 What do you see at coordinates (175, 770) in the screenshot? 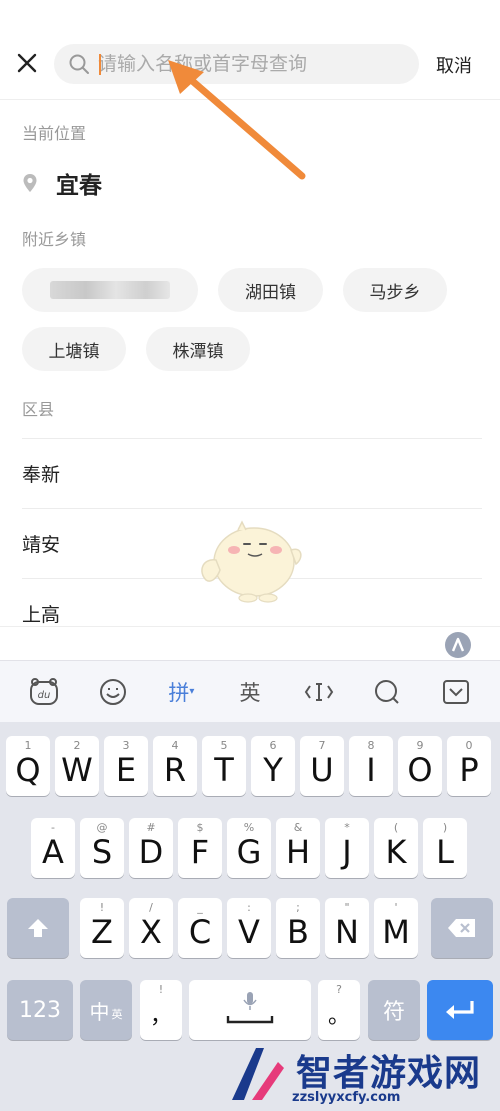
I see `key-label: R` at bounding box center [175, 770].